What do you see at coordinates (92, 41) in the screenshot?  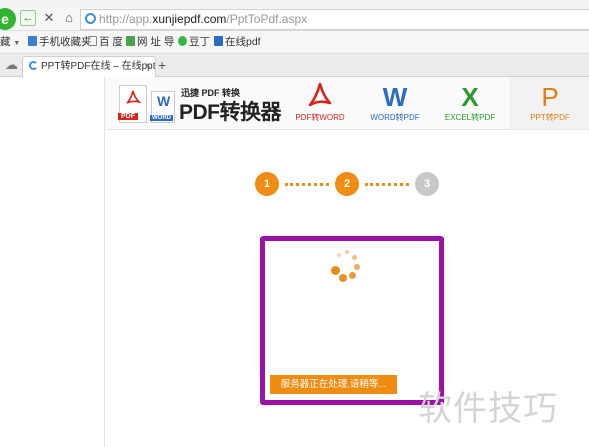 I see `page-icon` at bounding box center [92, 41].